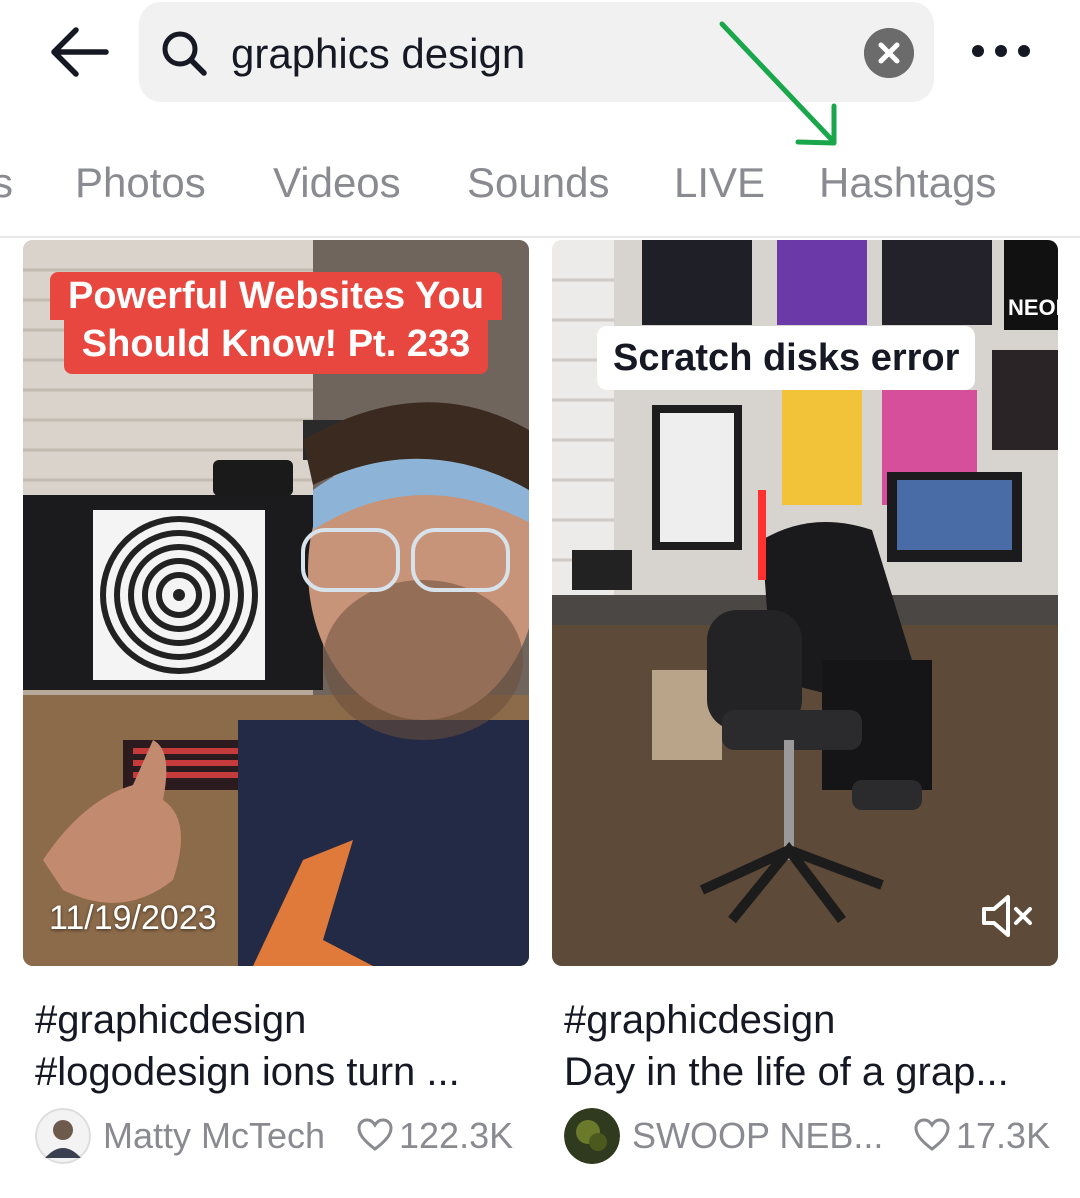  Describe the element at coordinates (276, 347) in the screenshot. I see `overlay-line: Should Know! Pt. 233` at that location.